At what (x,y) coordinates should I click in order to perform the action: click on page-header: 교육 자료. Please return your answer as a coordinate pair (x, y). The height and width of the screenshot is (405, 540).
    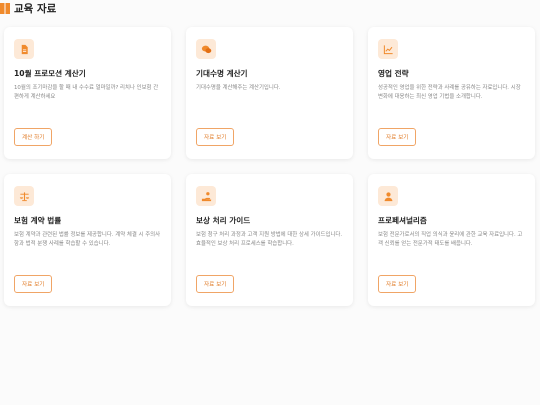
    Looking at the image, I should click on (28, 8).